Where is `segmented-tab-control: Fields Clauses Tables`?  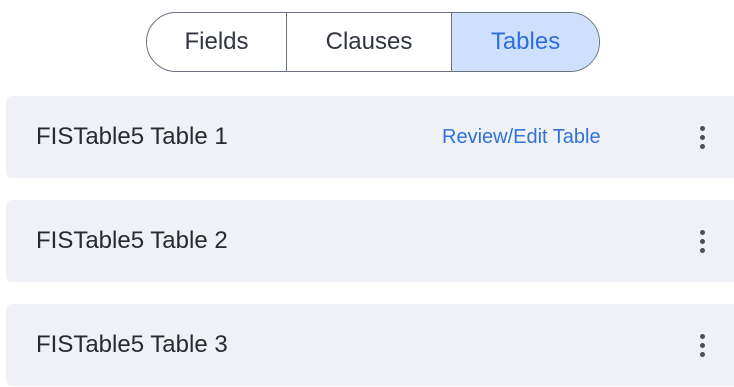 segmented-tab-control: Fields Clauses Tables is located at coordinates (373, 42).